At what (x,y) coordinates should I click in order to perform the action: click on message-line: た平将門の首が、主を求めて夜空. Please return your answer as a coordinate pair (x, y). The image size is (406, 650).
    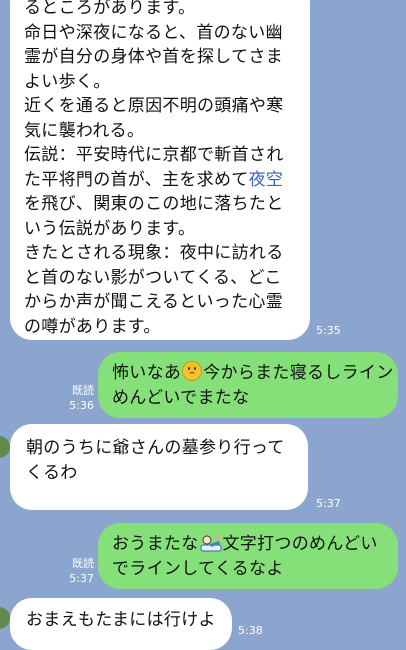
    Looking at the image, I should click on (154, 179).